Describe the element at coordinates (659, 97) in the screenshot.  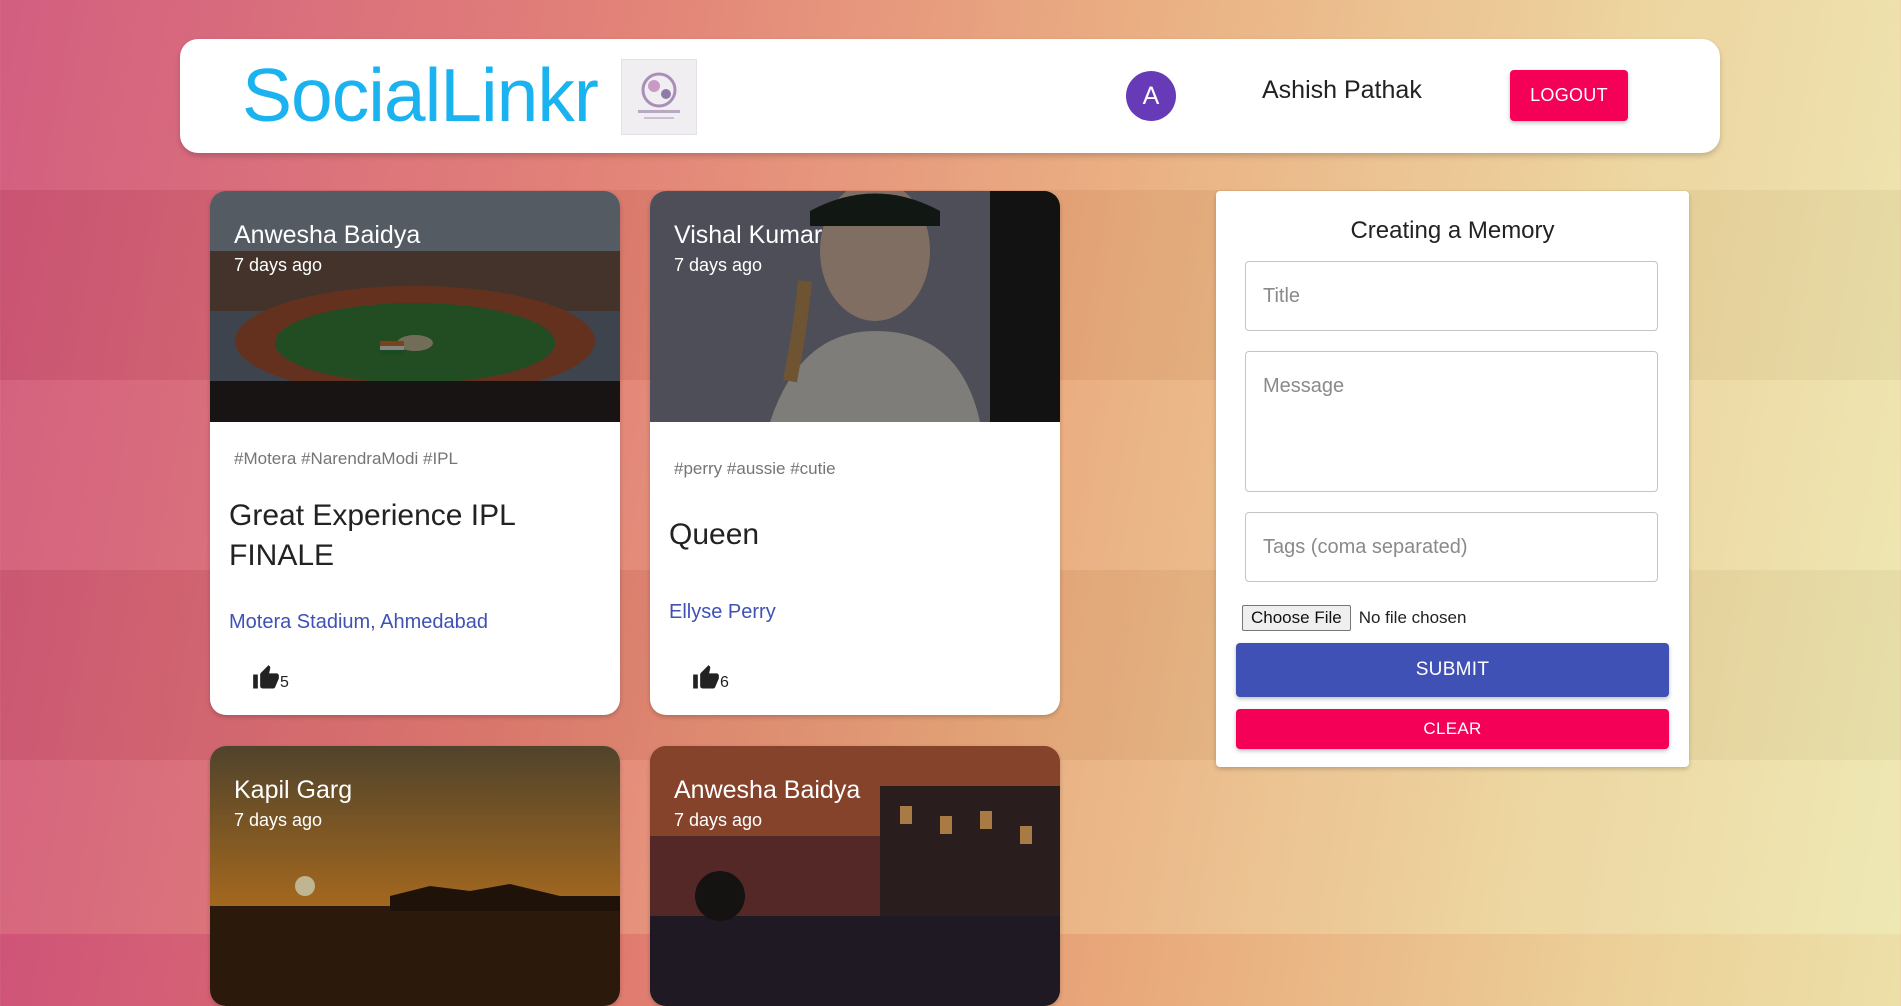
I see `brand-logo-image` at that location.